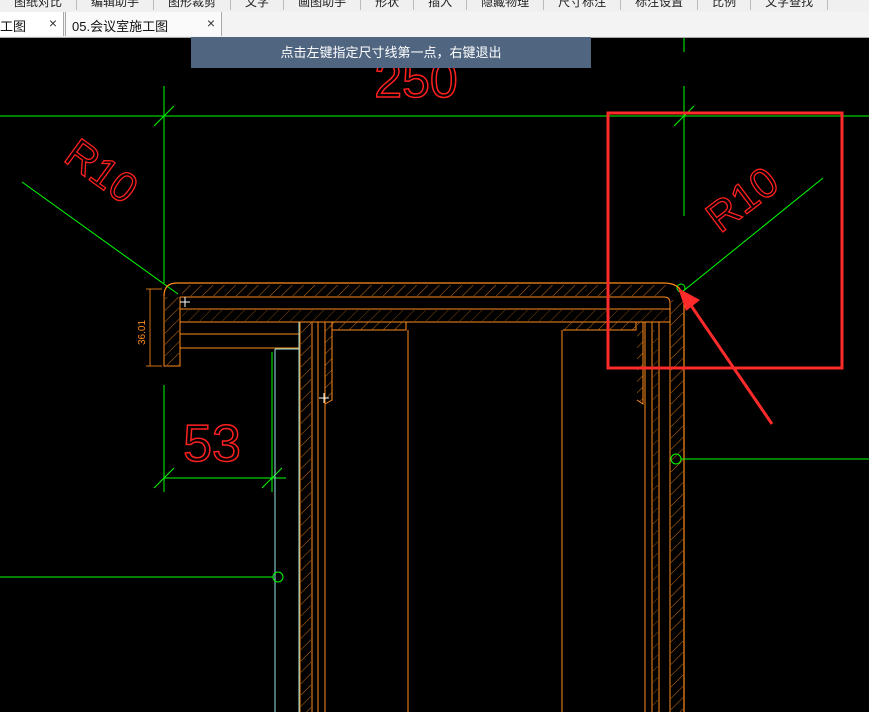 The height and width of the screenshot is (712, 869). What do you see at coordinates (149, 327) in the screenshot?
I see `dimension-36-01: 36.01` at bounding box center [149, 327].